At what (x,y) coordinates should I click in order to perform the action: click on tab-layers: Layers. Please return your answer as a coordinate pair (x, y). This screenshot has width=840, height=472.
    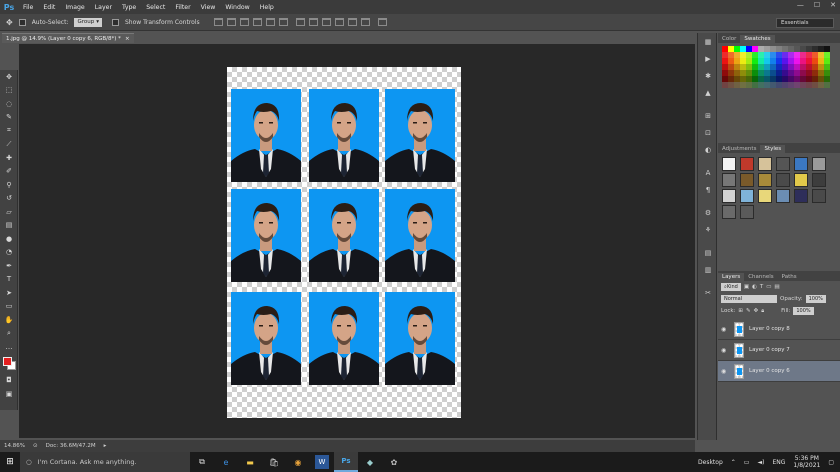
    Looking at the image, I should click on (731, 277).